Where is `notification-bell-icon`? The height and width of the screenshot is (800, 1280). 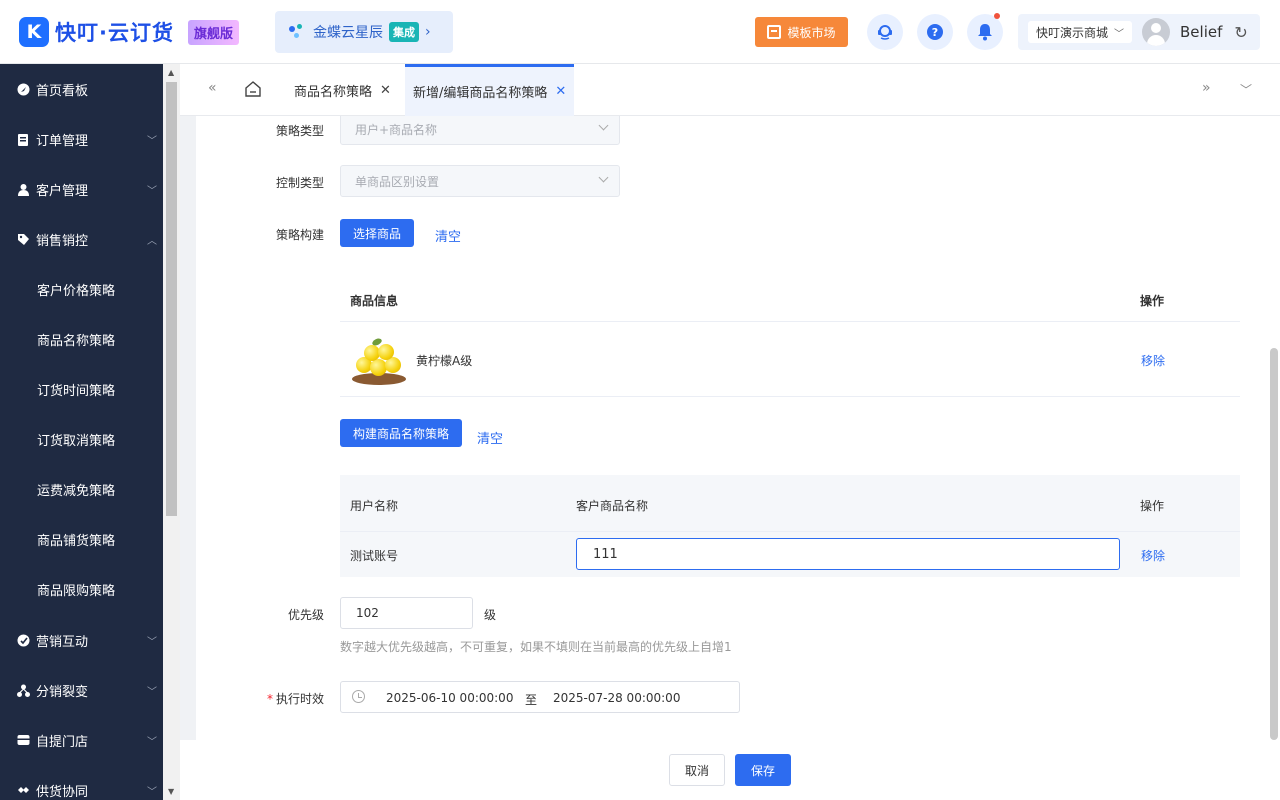
notification-bell-icon is located at coordinates (985, 31).